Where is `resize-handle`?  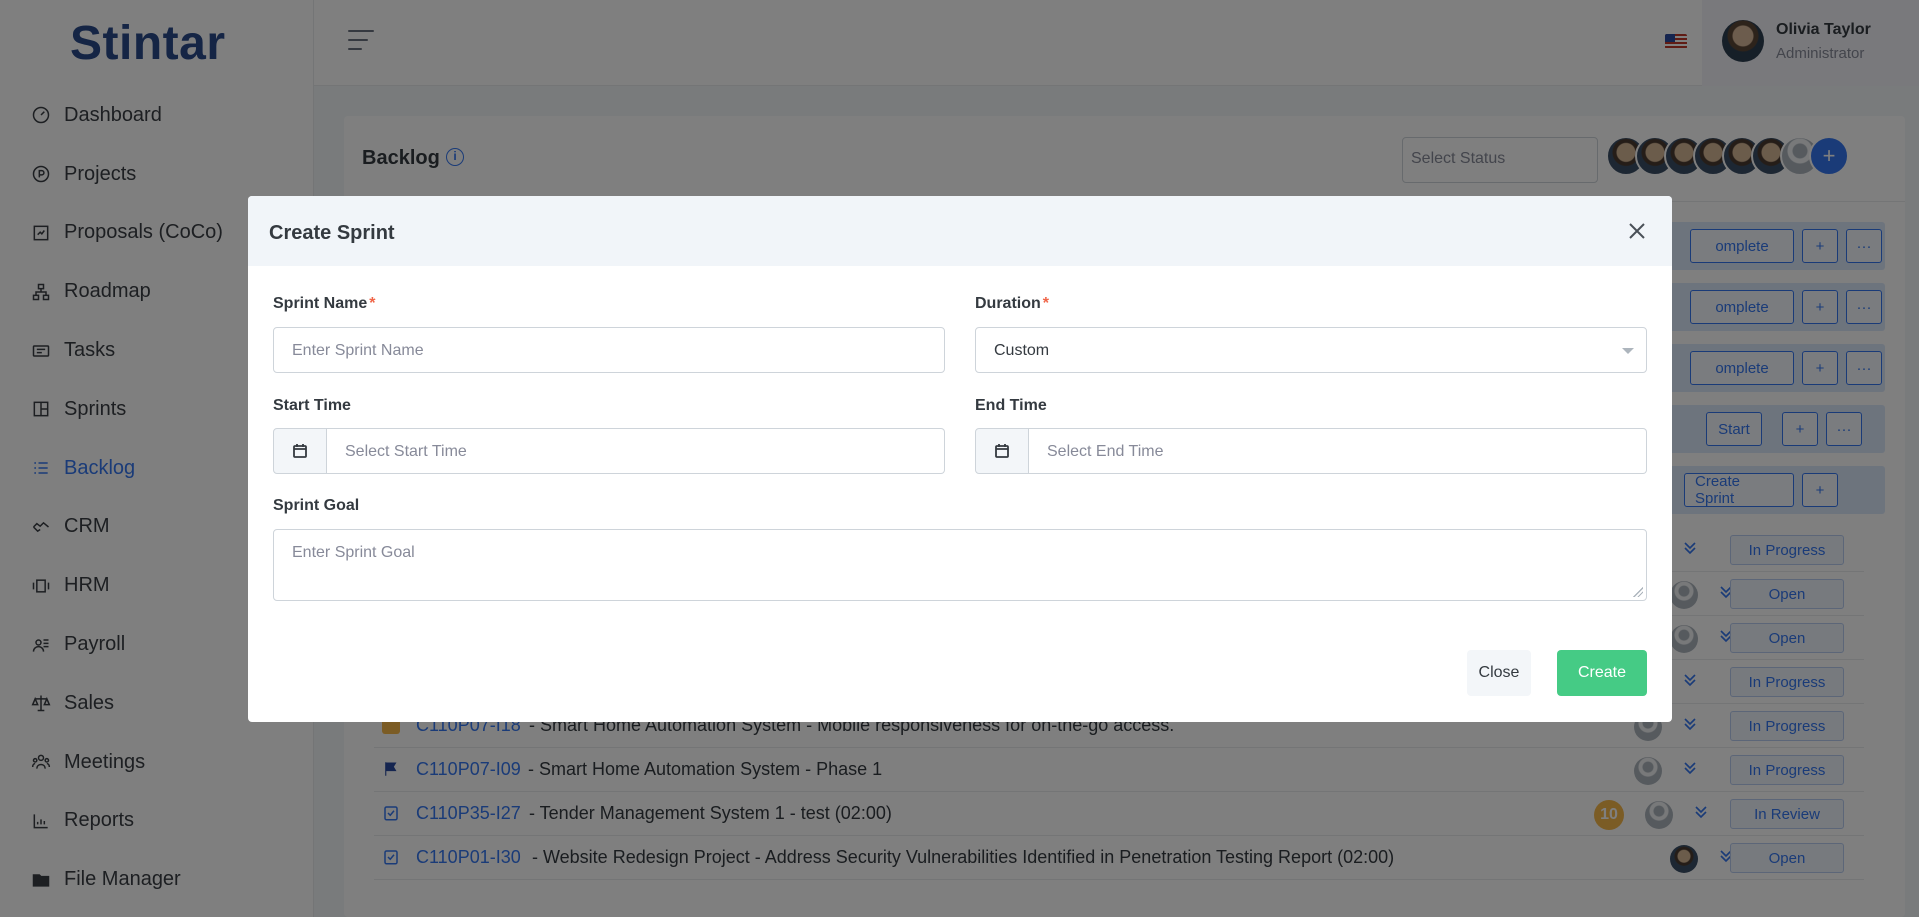
resize-handle is located at coordinates (1638, 592).